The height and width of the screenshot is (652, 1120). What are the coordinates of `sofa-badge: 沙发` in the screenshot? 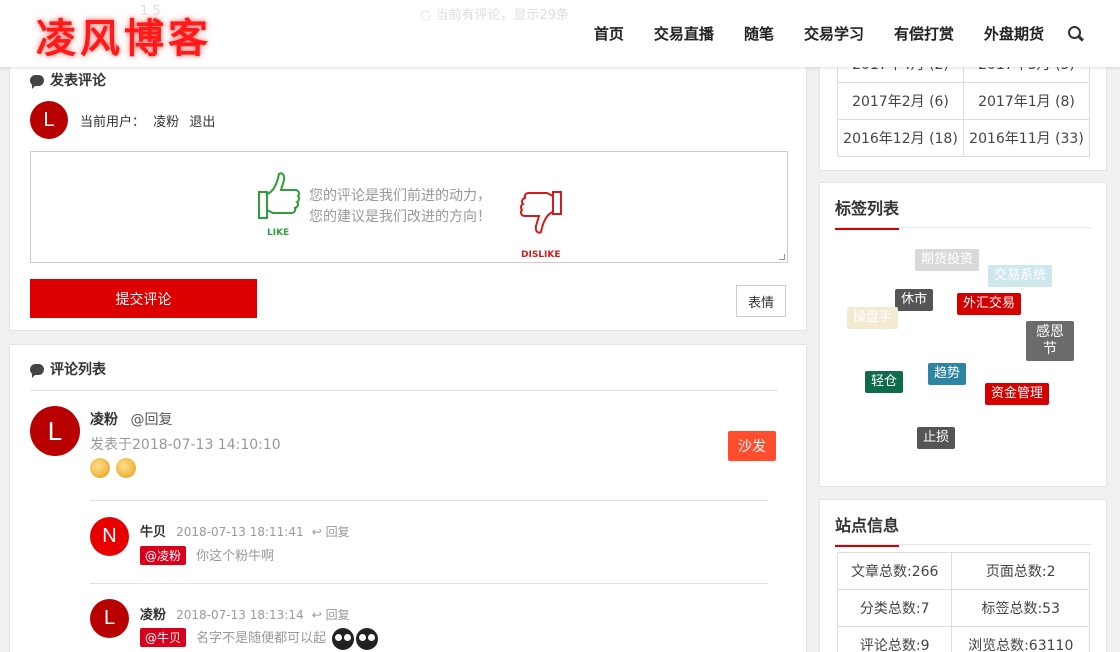 It's located at (752, 446).